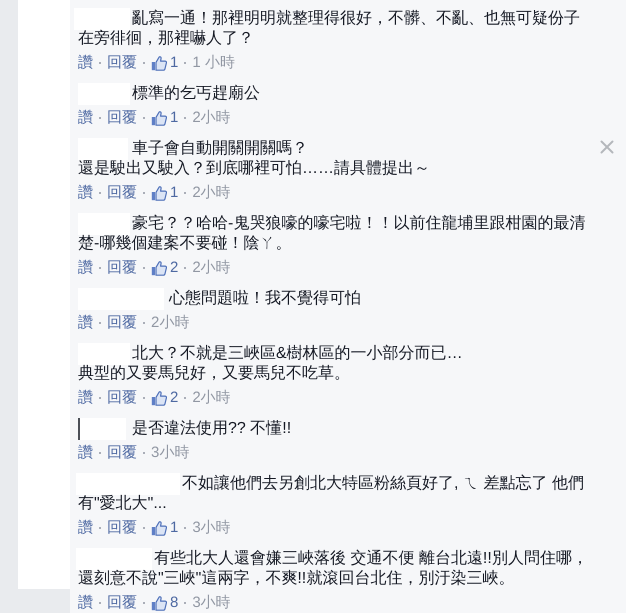  I want to click on comment-text: 標準的乞丐趕廟公, so click(196, 94).